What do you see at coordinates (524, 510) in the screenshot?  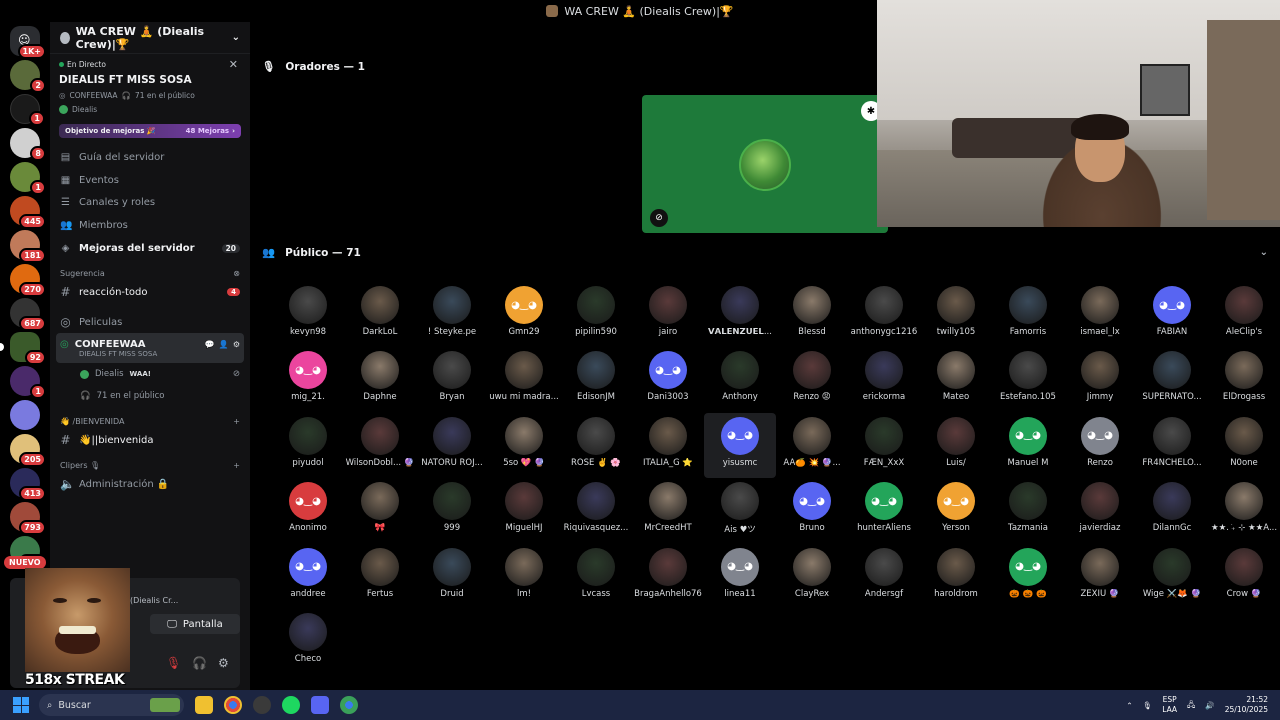 I see `audience-member: MiguelHJ` at bounding box center [524, 510].